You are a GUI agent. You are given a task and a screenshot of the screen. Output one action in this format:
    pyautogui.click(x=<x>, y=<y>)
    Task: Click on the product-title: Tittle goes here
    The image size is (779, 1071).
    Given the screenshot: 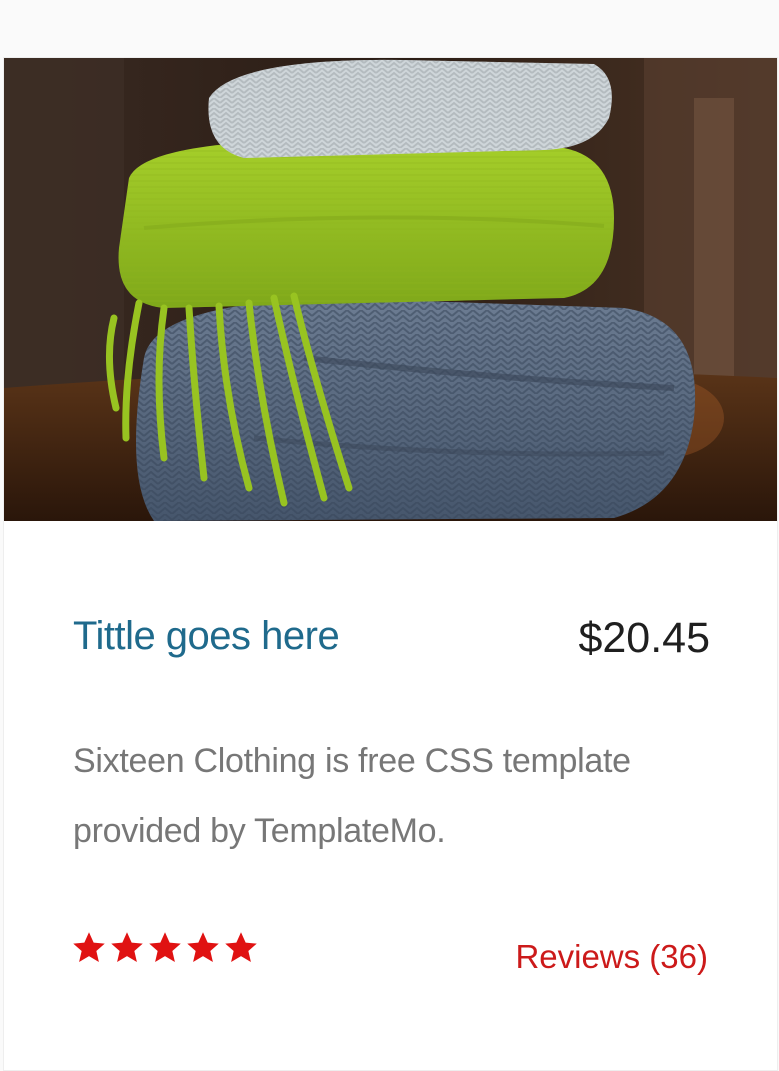 What is the action you would take?
    pyautogui.click(x=206, y=636)
    